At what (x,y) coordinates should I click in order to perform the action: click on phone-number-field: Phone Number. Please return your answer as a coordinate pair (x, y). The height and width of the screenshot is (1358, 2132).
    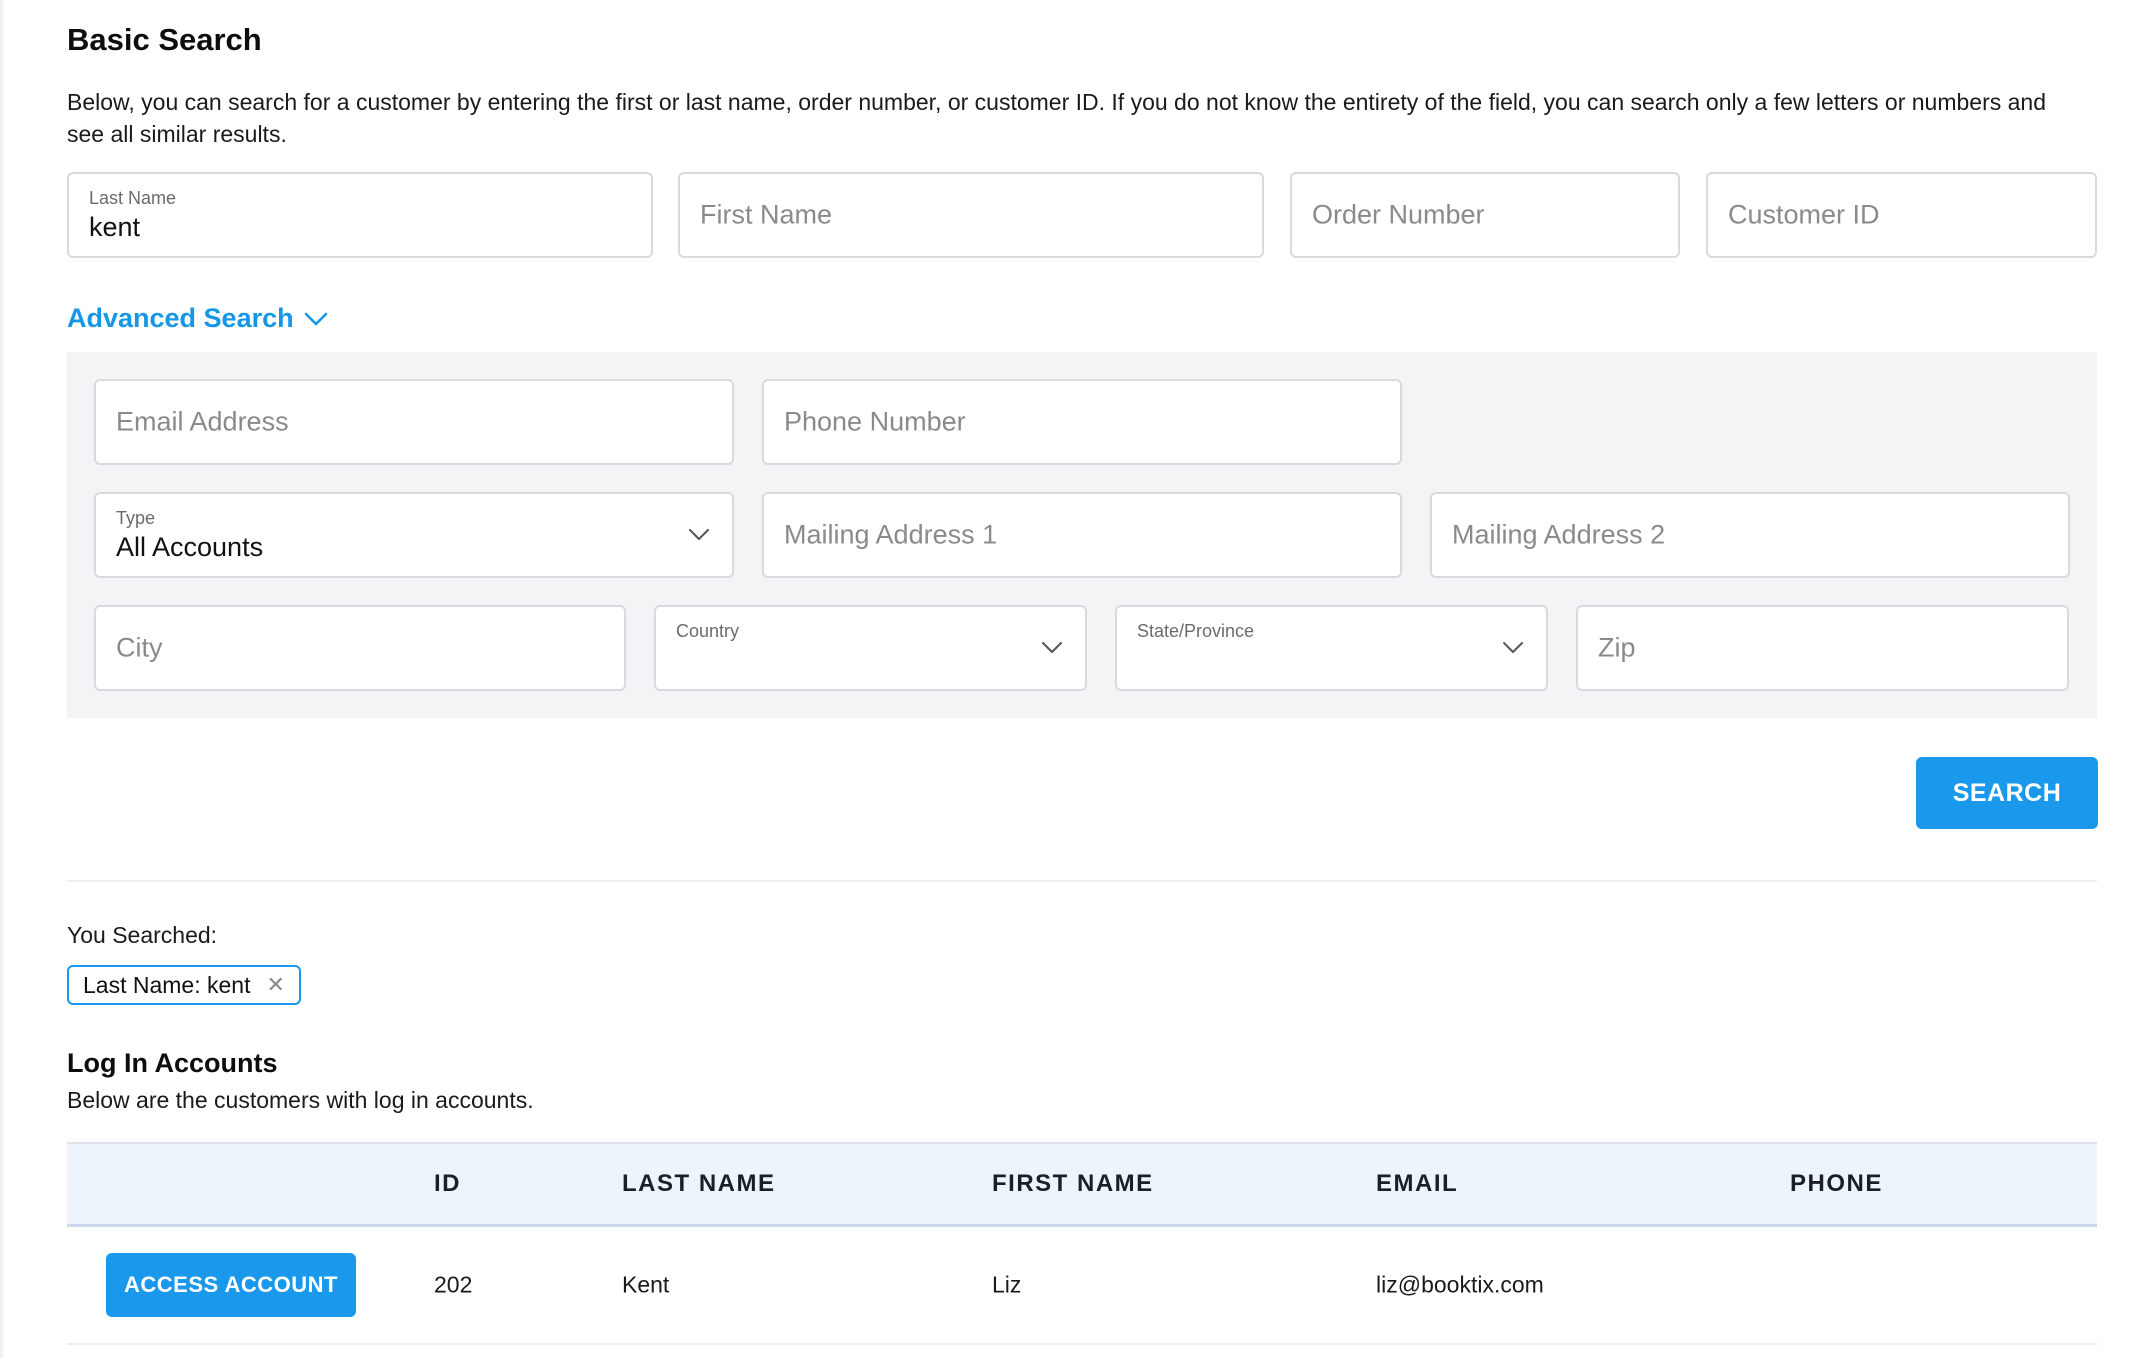
    Looking at the image, I should click on (1082, 422).